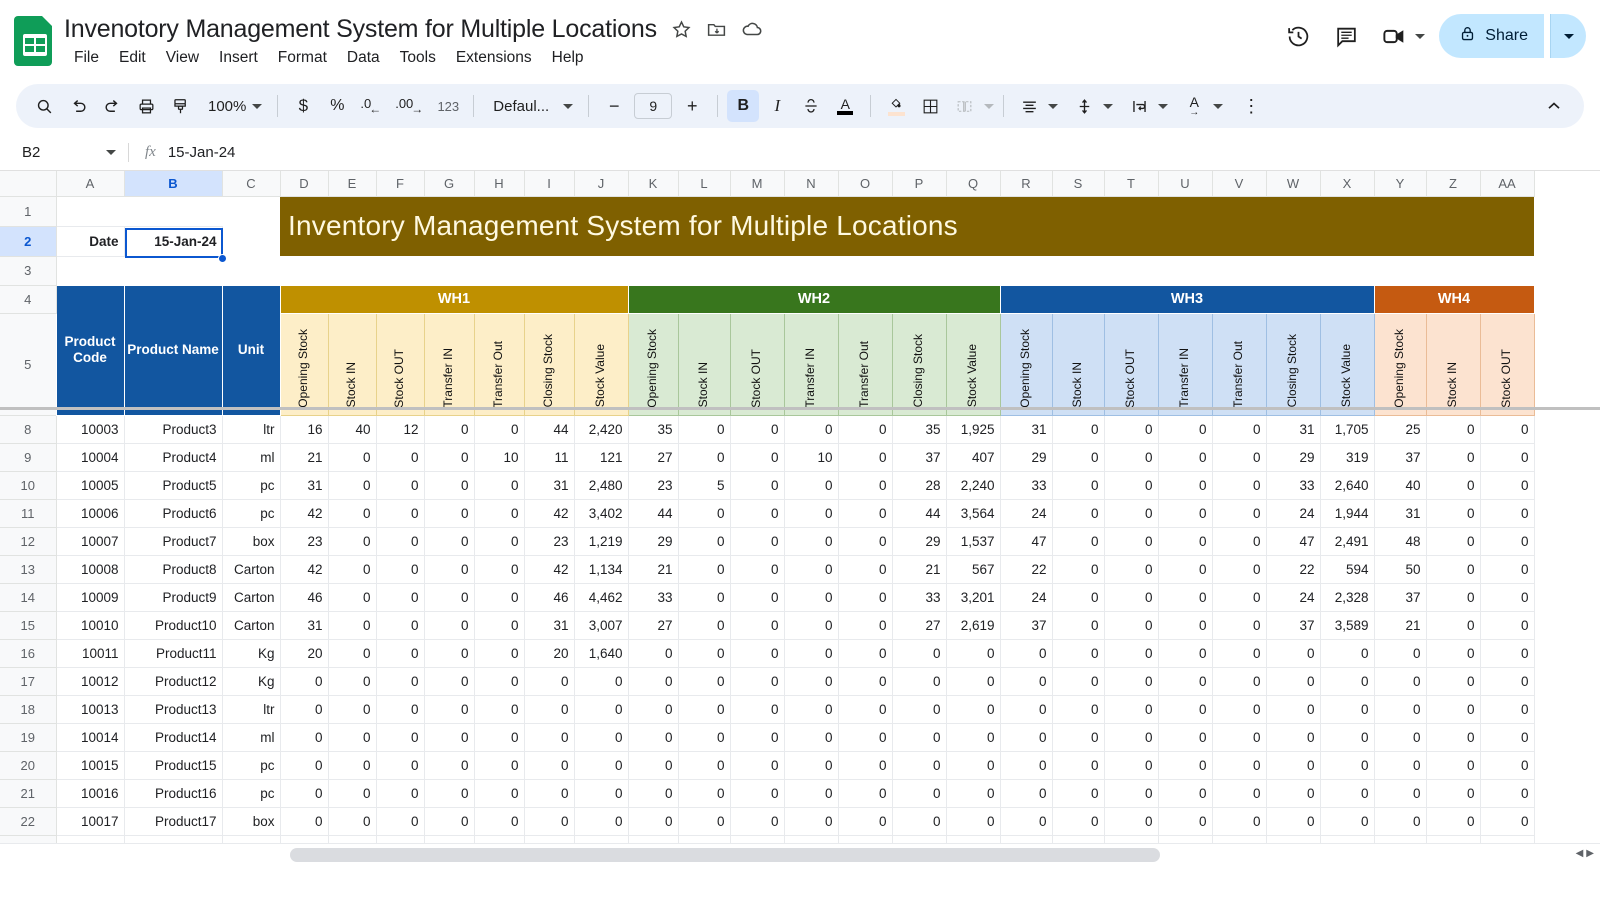 The height and width of the screenshot is (900, 1600). Describe the element at coordinates (251, 793) in the screenshot. I see `cell-unit: pc` at that location.